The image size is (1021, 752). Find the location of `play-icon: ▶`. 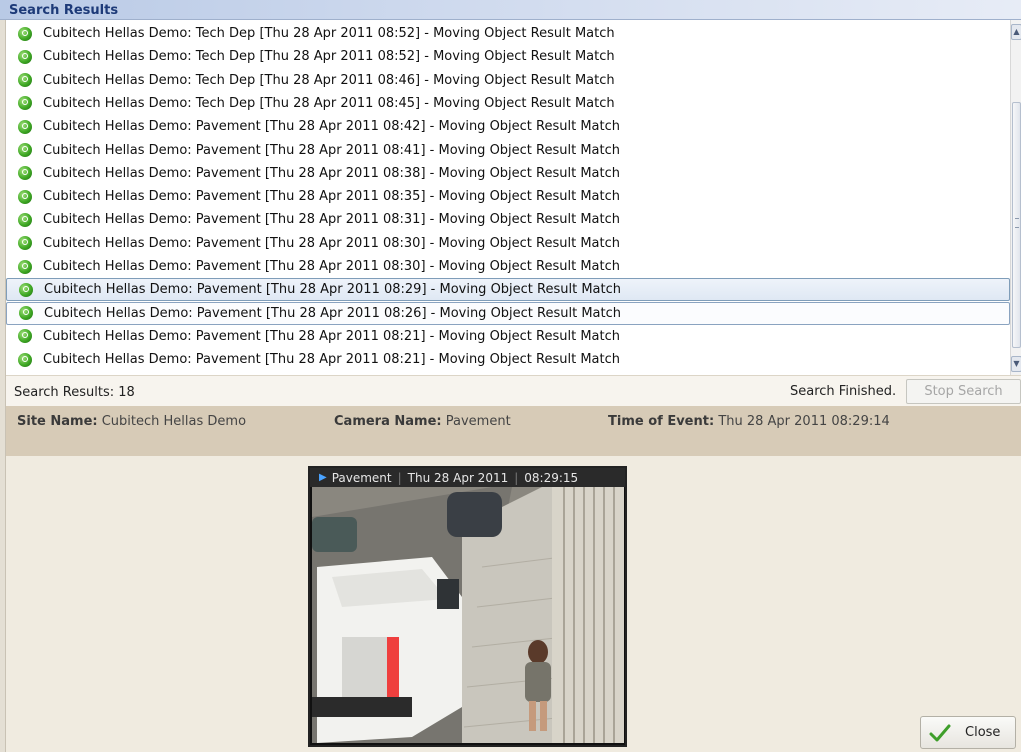

play-icon: ▶ is located at coordinates (323, 477).